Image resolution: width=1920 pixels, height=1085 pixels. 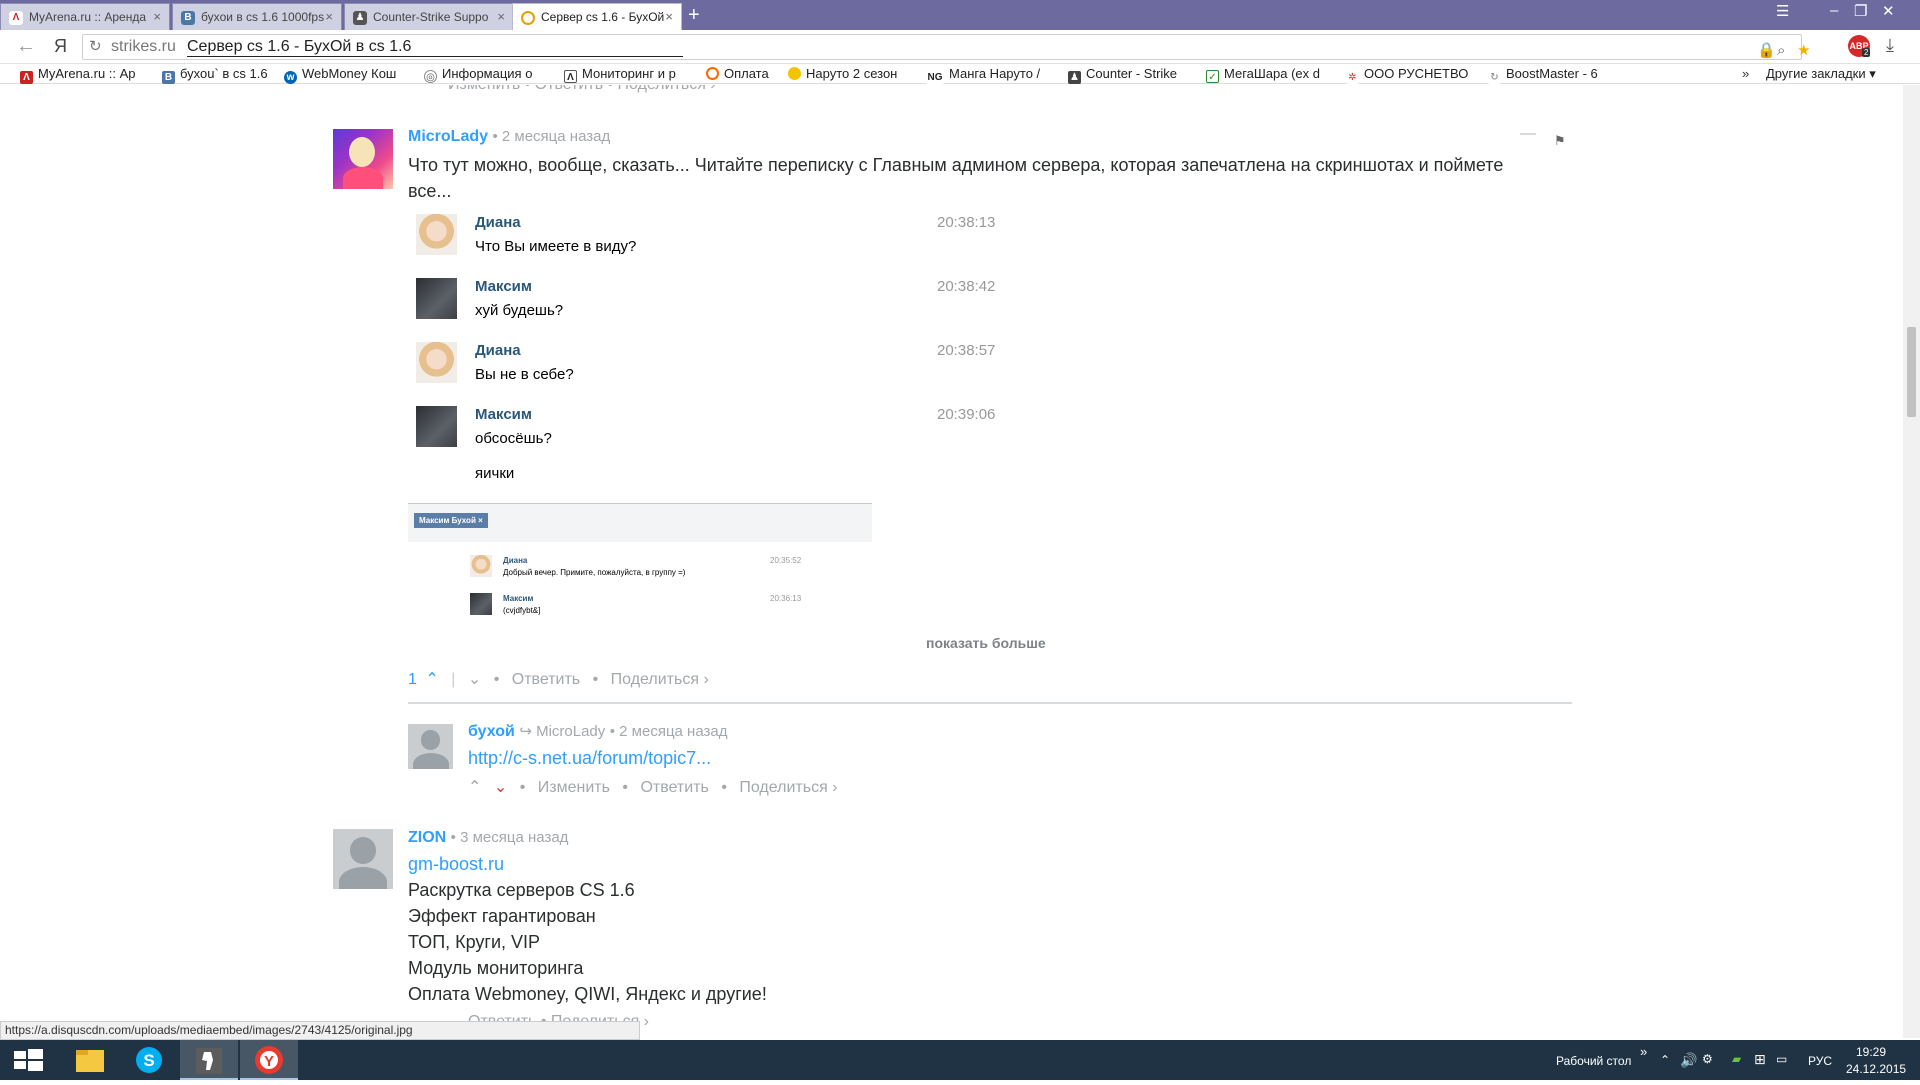 What do you see at coordinates (1911, 561) in the screenshot?
I see `scrollbar` at bounding box center [1911, 561].